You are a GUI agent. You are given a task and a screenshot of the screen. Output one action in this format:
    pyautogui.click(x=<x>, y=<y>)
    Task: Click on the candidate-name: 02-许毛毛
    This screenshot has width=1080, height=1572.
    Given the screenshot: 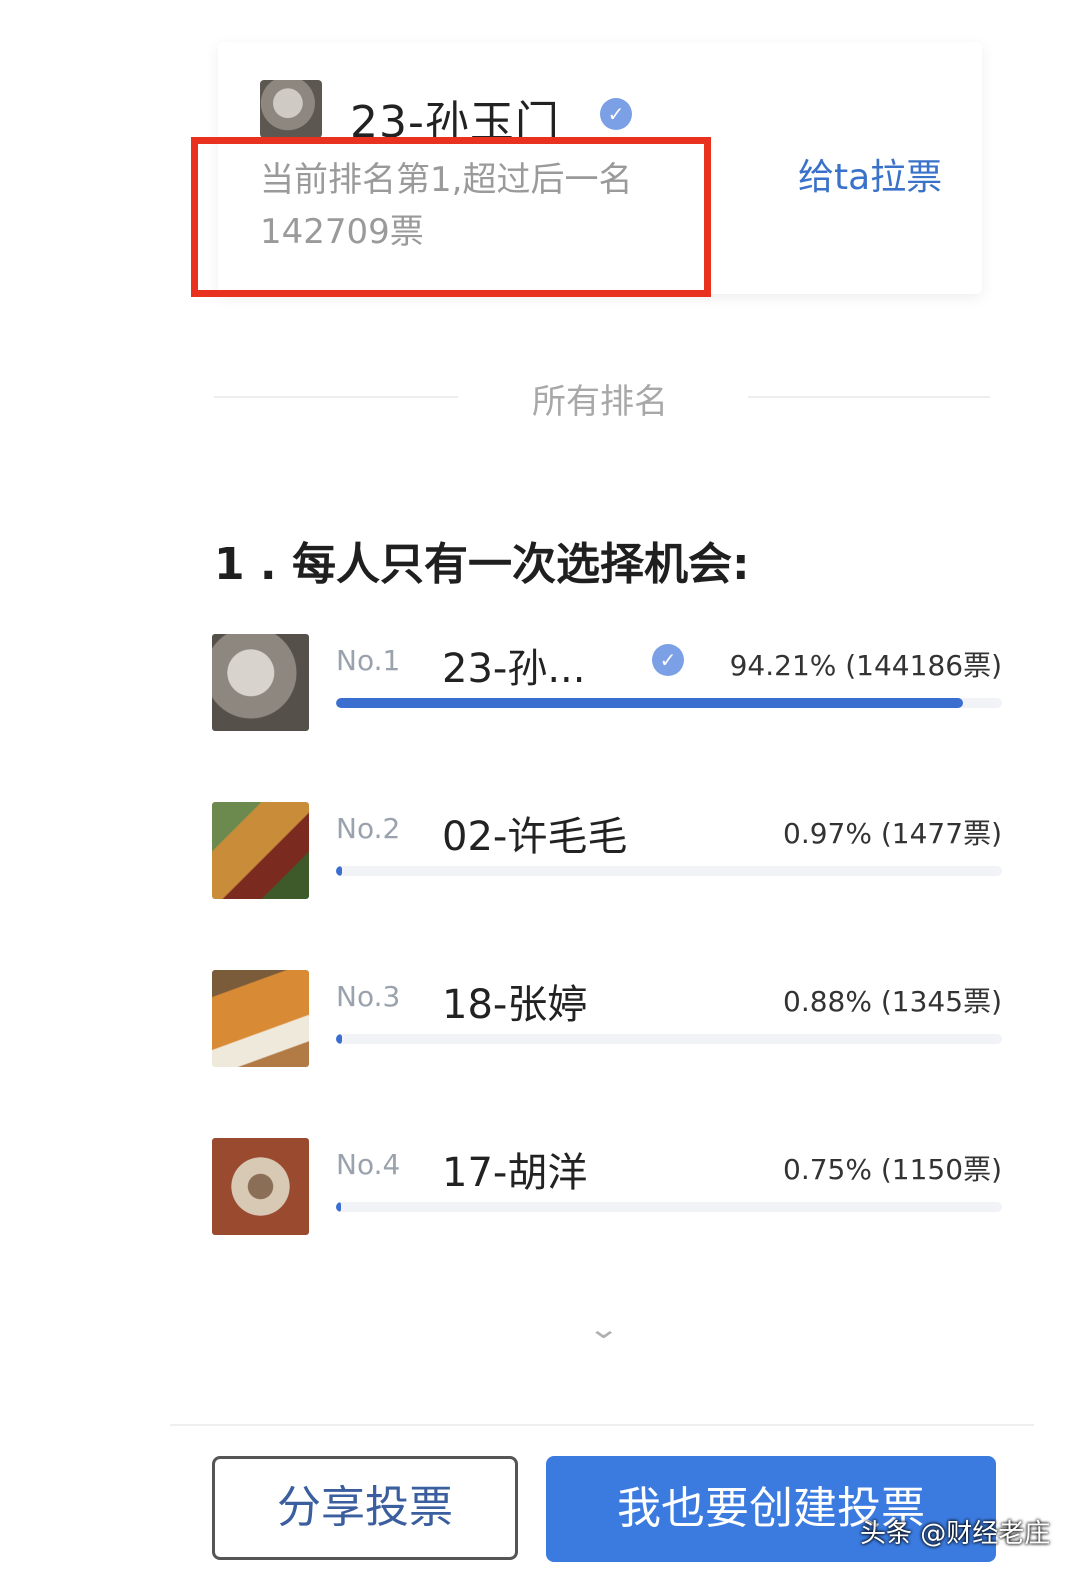 What is the action you would take?
    pyautogui.click(x=535, y=837)
    